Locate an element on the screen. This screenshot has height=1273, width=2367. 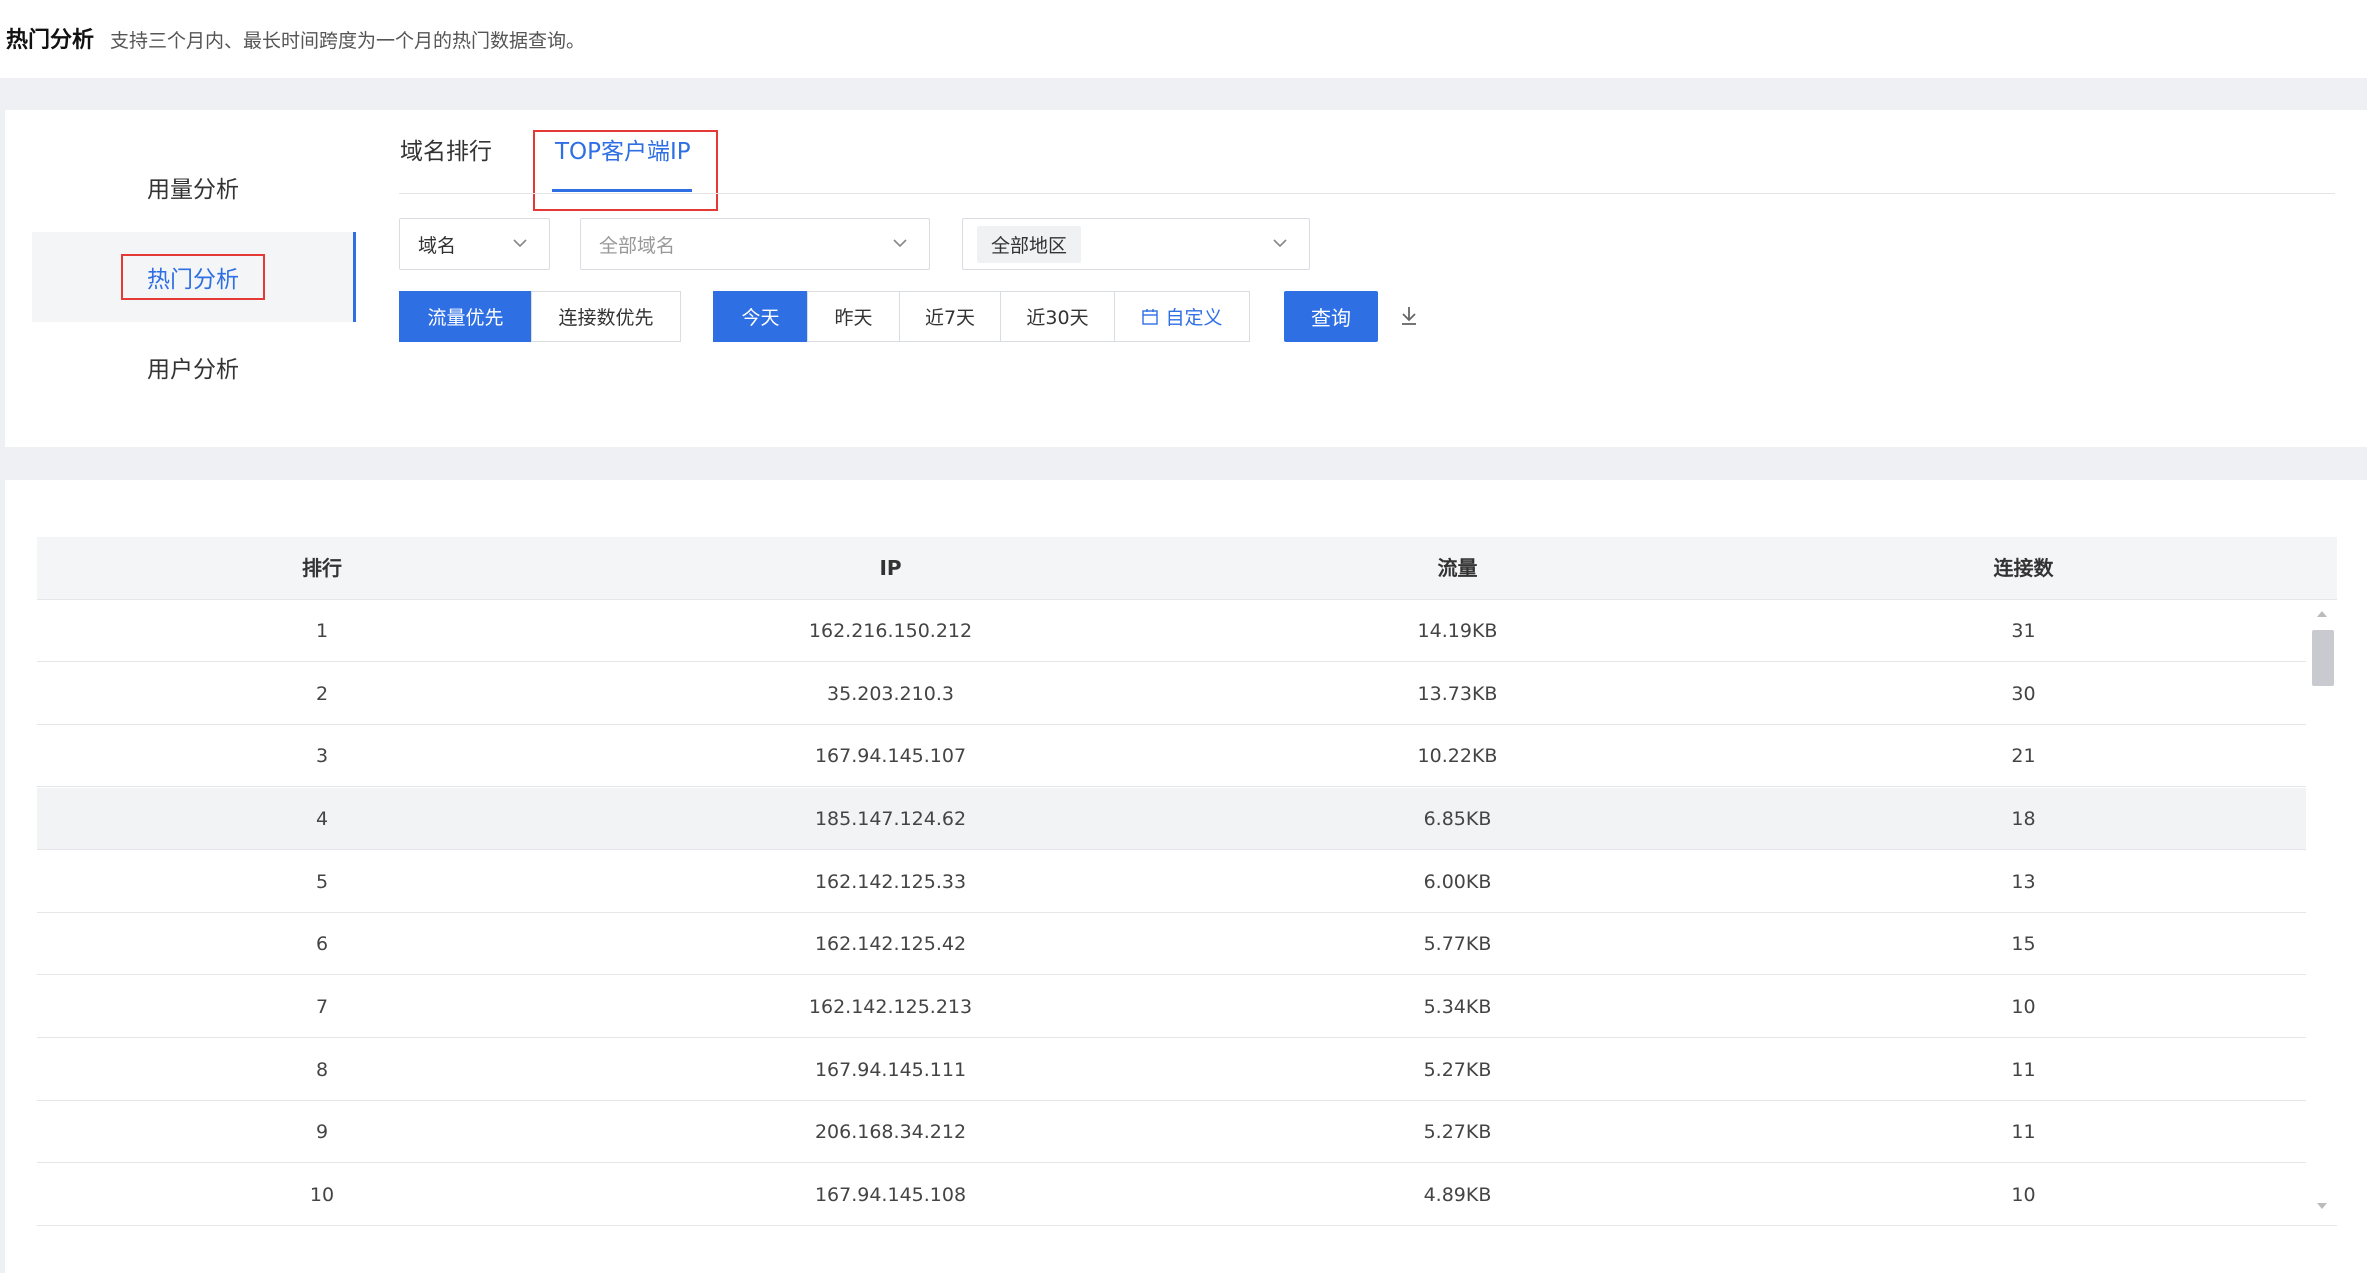
table-row: 6 162.142.125.42 5.77KB 15 is located at coordinates (1171, 944).